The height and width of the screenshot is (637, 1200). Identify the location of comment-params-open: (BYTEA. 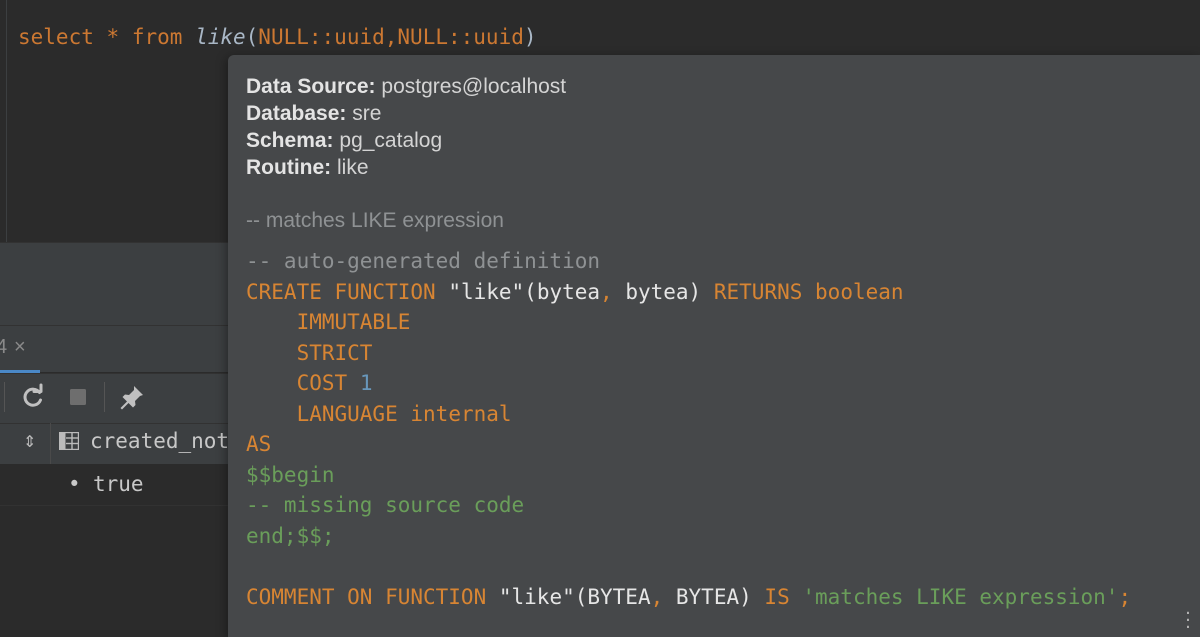
(612, 596).